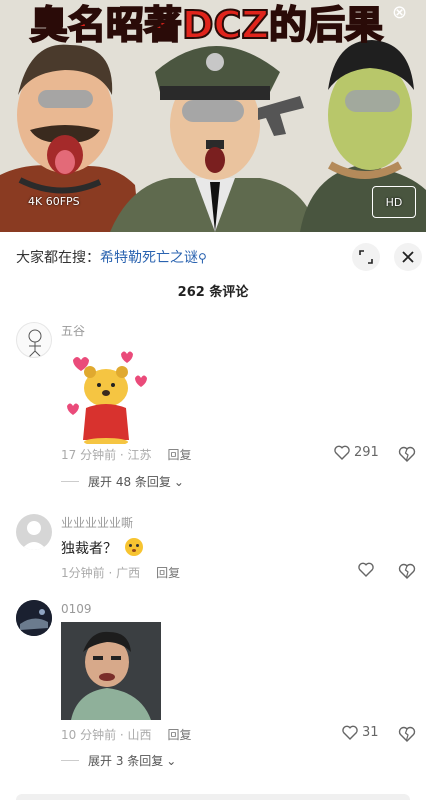  I want to click on search-prefix: 大家都在搜：, so click(58, 258).